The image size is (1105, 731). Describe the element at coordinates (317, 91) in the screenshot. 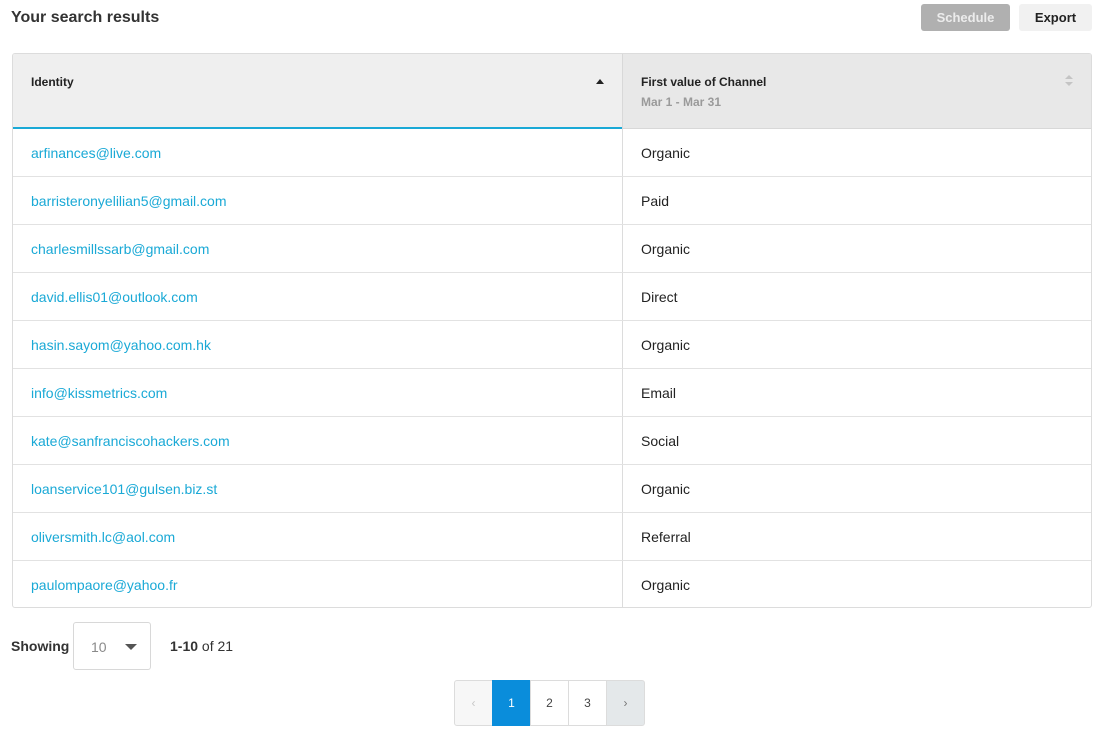

I see `column-header-identity: Identity` at that location.